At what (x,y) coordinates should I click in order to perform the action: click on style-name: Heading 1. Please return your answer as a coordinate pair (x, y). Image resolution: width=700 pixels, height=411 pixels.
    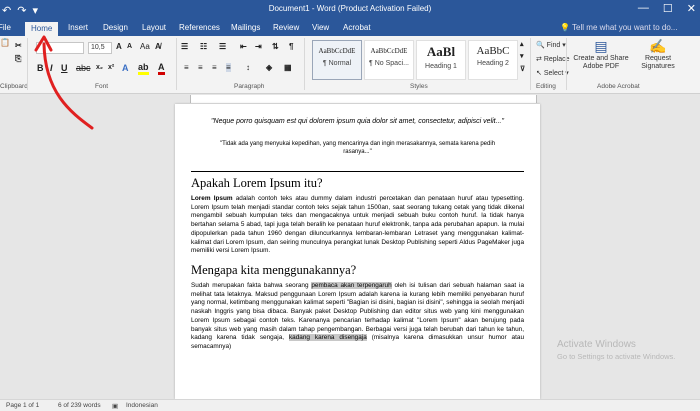
    Looking at the image, I should click on (441, 66).